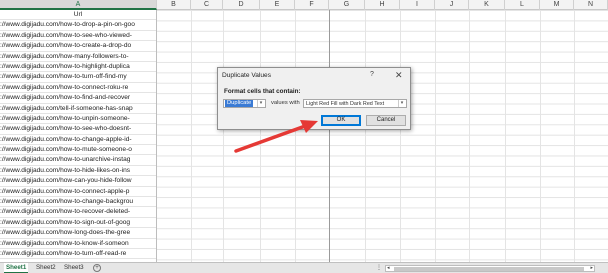 The width and height of the screenshot is (608, 273). I want to click on window-split-line, so click(329, 136).